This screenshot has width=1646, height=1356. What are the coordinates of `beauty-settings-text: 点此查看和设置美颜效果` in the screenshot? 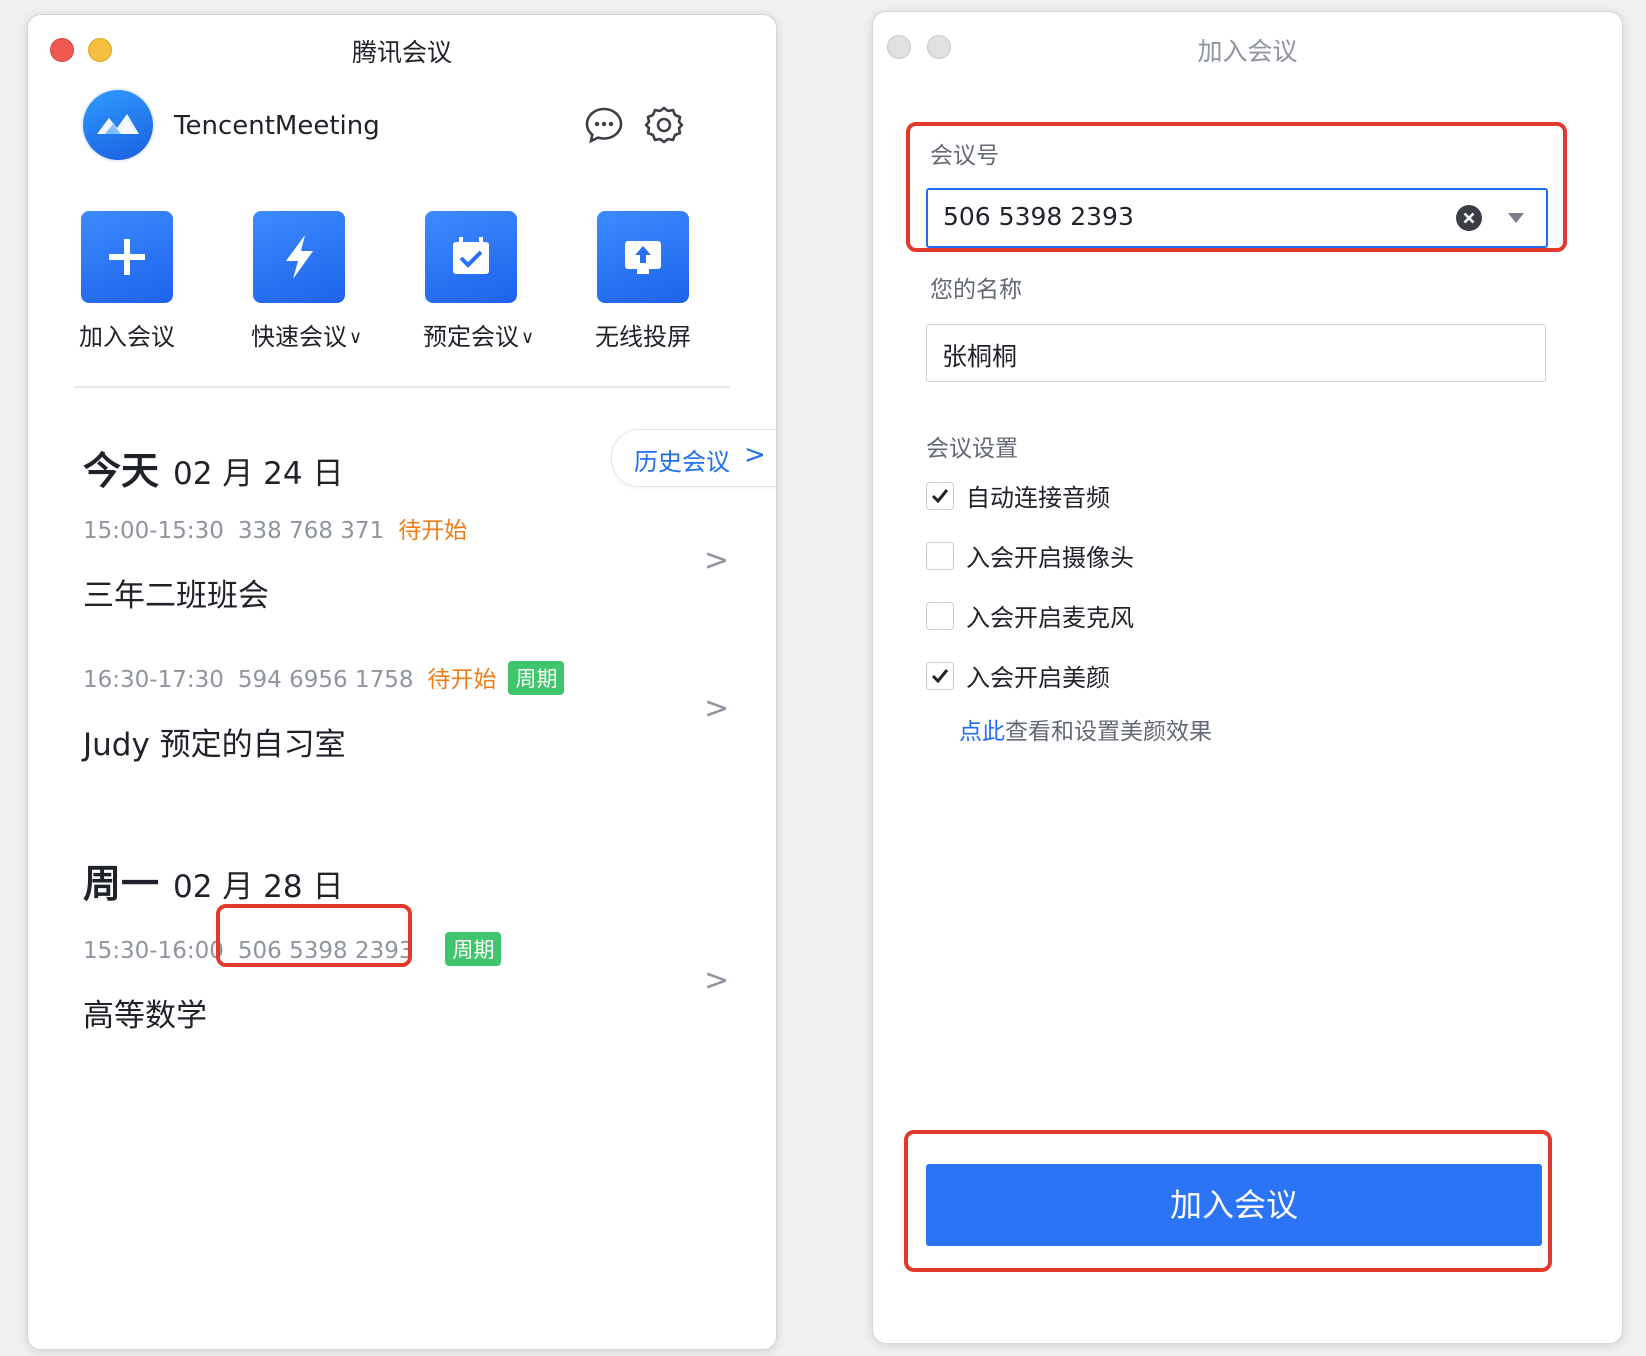 It's located at (1085, 729).